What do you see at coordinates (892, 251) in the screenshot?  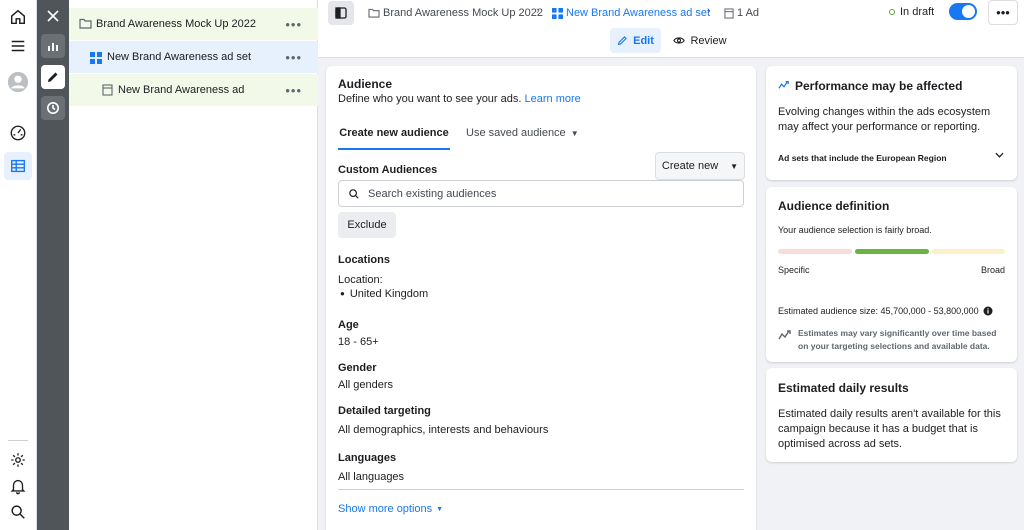 I see `meter-segment-current` at bounding box center [892, 251].